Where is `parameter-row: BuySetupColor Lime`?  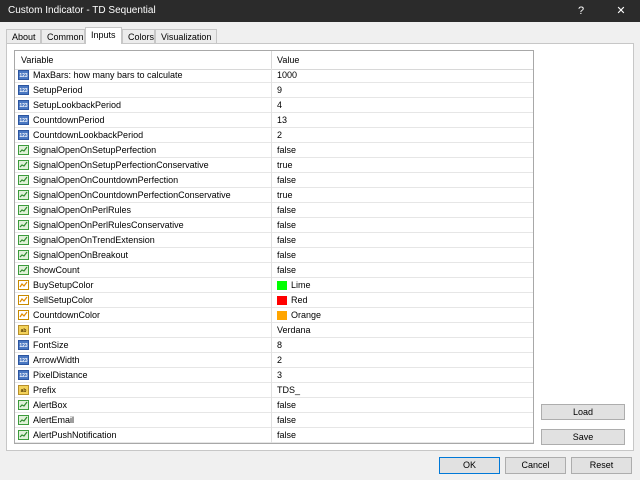
parameter-row: BuySetupColor Lime is located at coordinates (274, 285).